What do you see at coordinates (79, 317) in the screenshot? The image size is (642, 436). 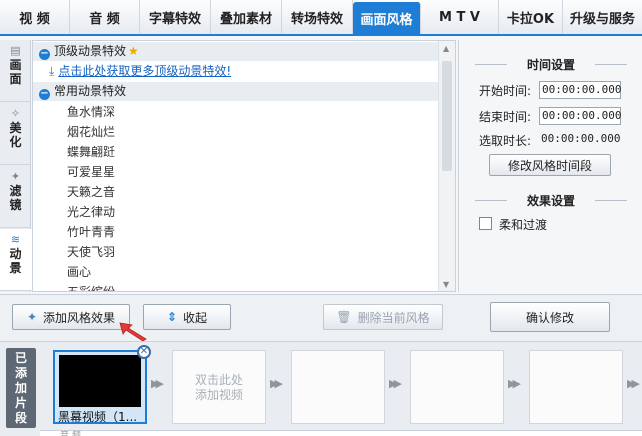 I see `add-style-effect-label: 添加风格效果` at bounding box center [79, 317].